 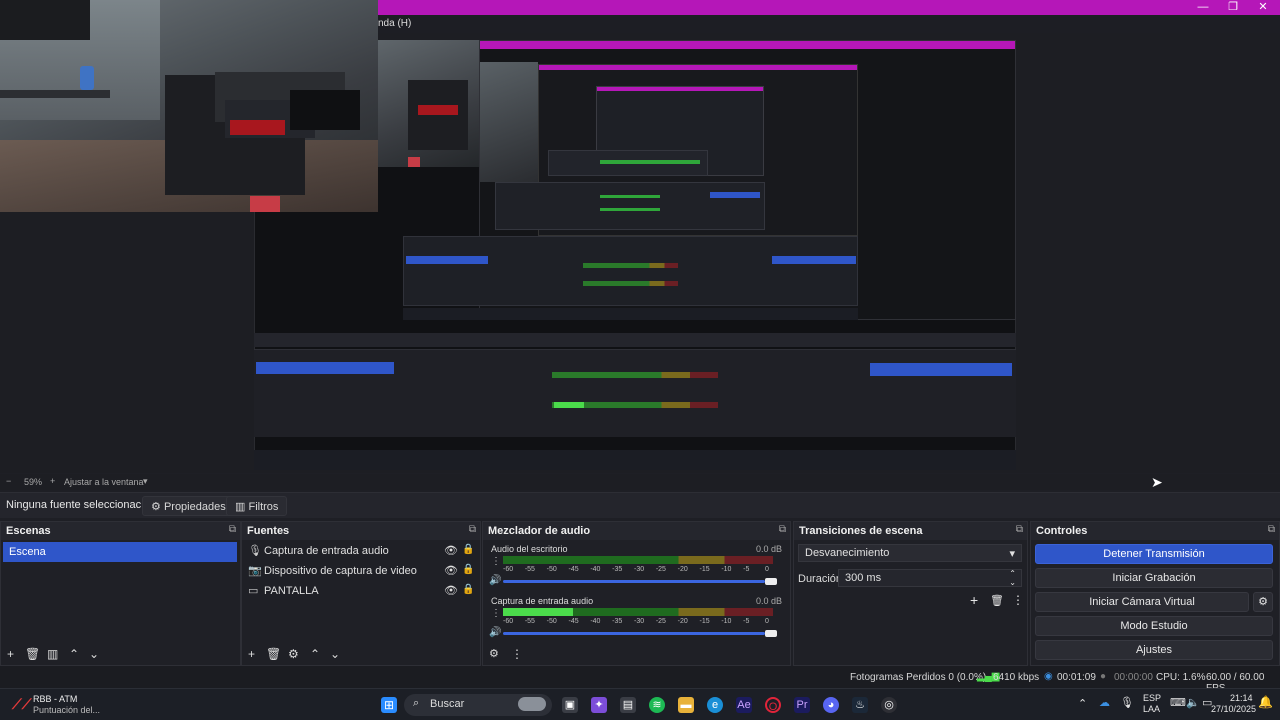 I want to click on zoom-bar: − 59% + Ajustar a la ventana ▾, so click(x=640, y=482).